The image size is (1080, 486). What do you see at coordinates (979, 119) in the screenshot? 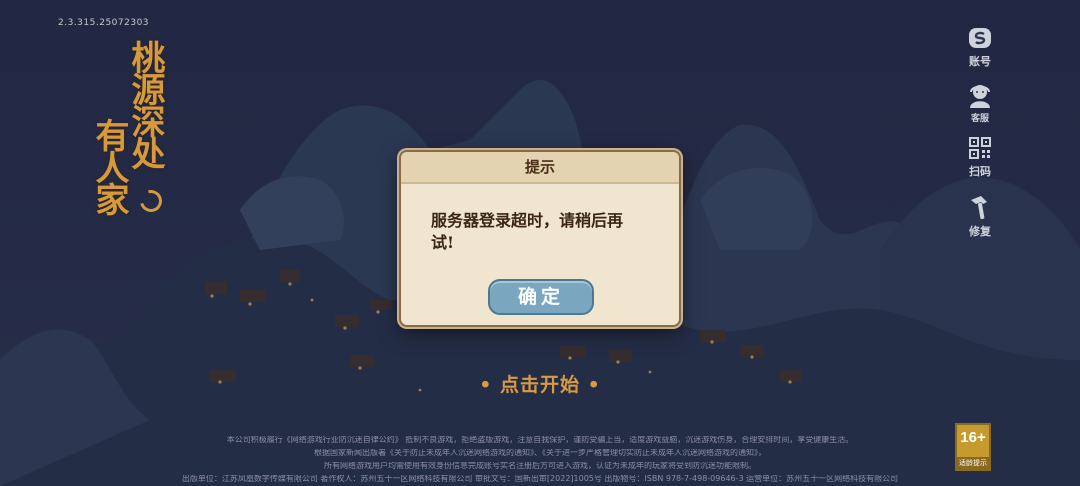
I see `customer-service-label: 客服` at bounding box center [979, 119].